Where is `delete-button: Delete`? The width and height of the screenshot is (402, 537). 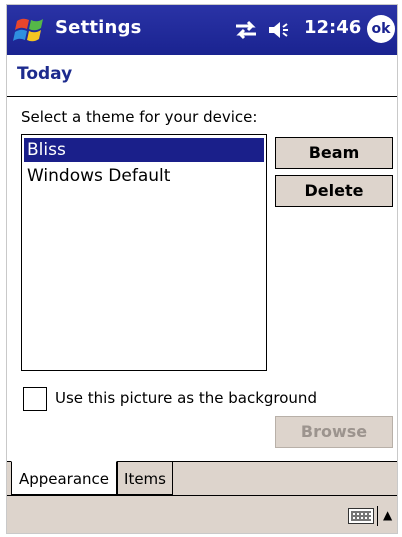 delete-button: Delete is located at coordinates (334, 191).